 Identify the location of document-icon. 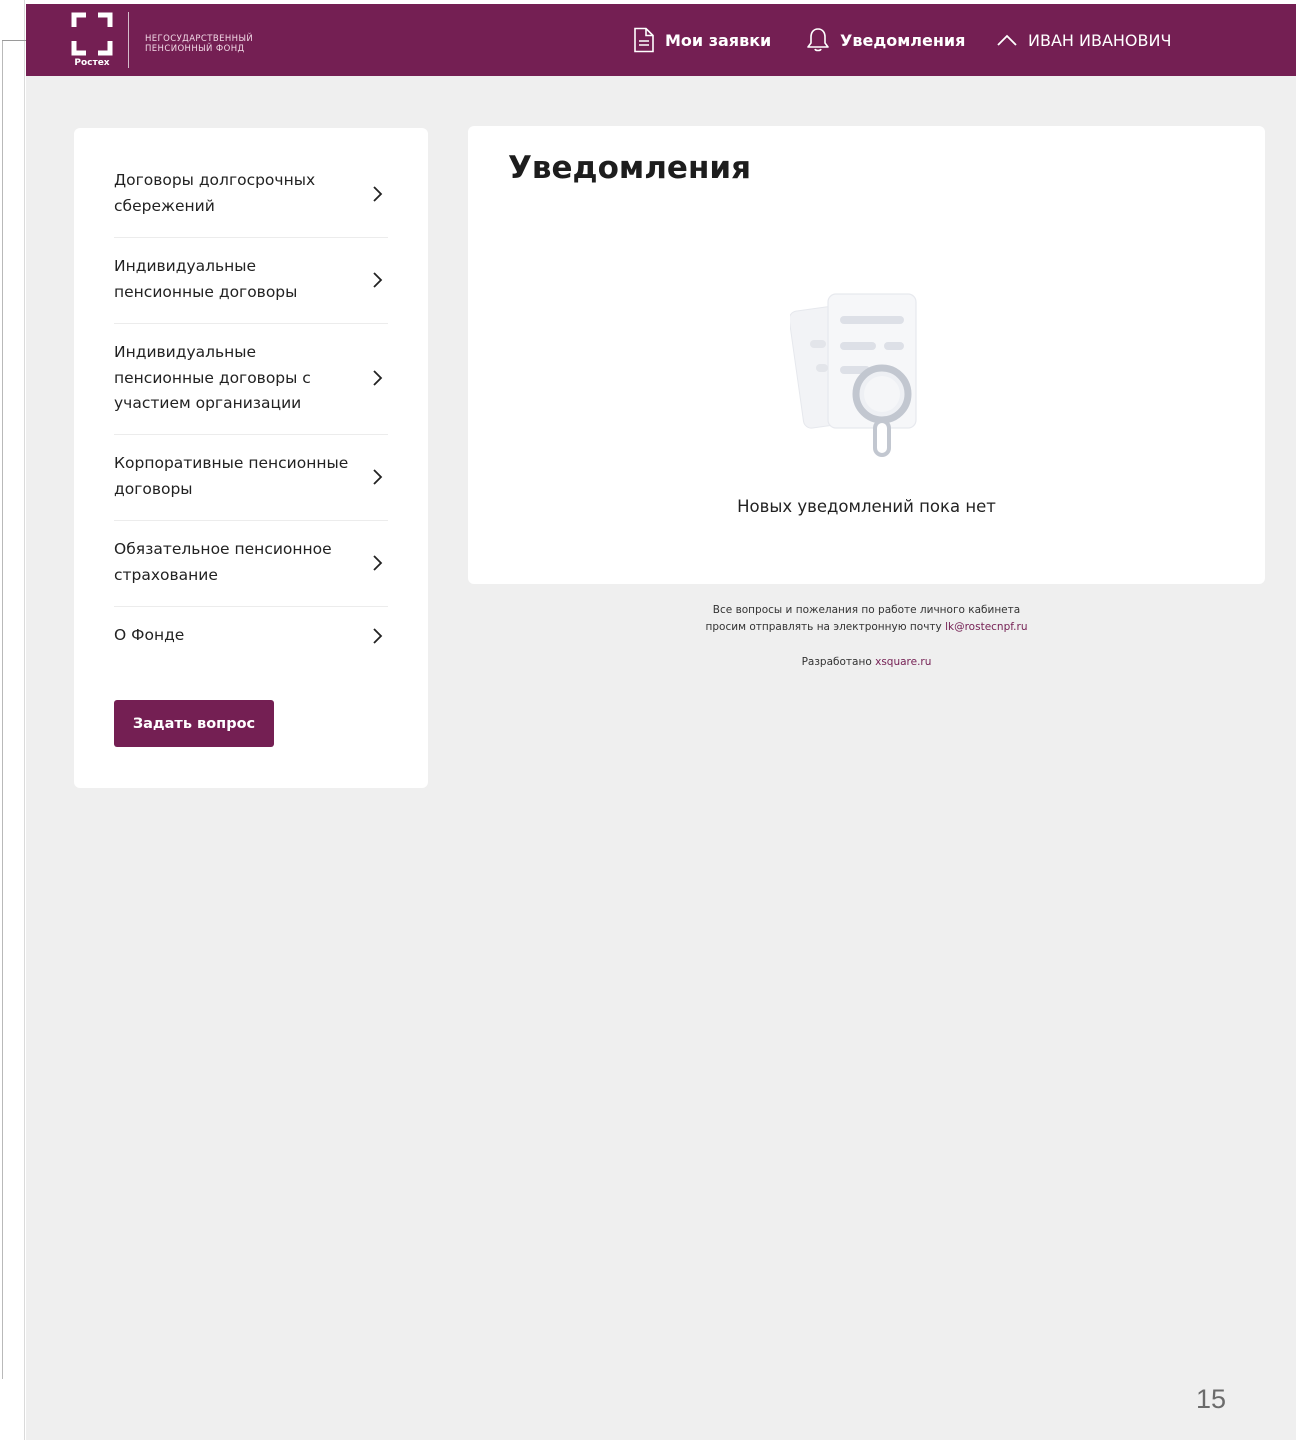
(644, 40).